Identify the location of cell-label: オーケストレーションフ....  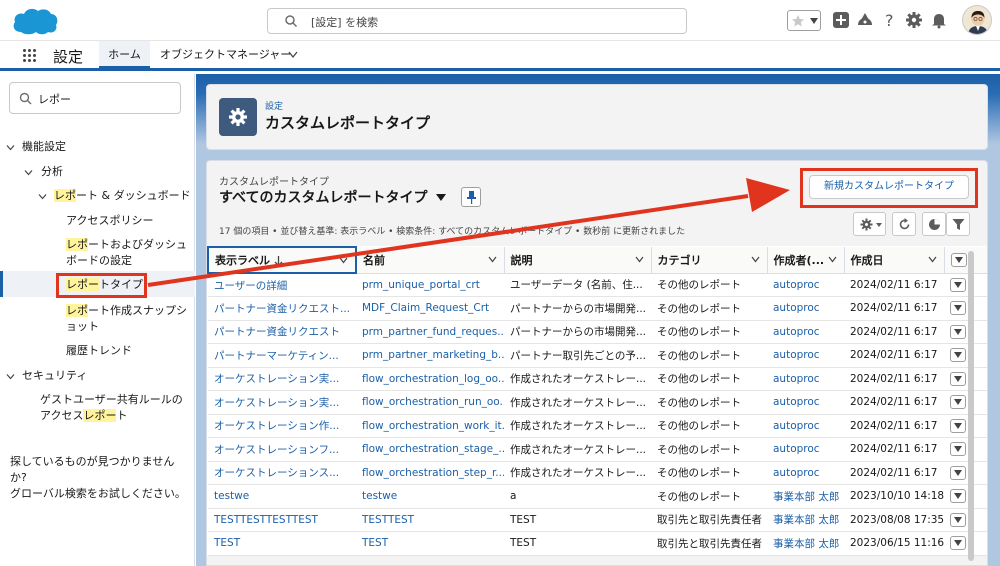
(282, 449).